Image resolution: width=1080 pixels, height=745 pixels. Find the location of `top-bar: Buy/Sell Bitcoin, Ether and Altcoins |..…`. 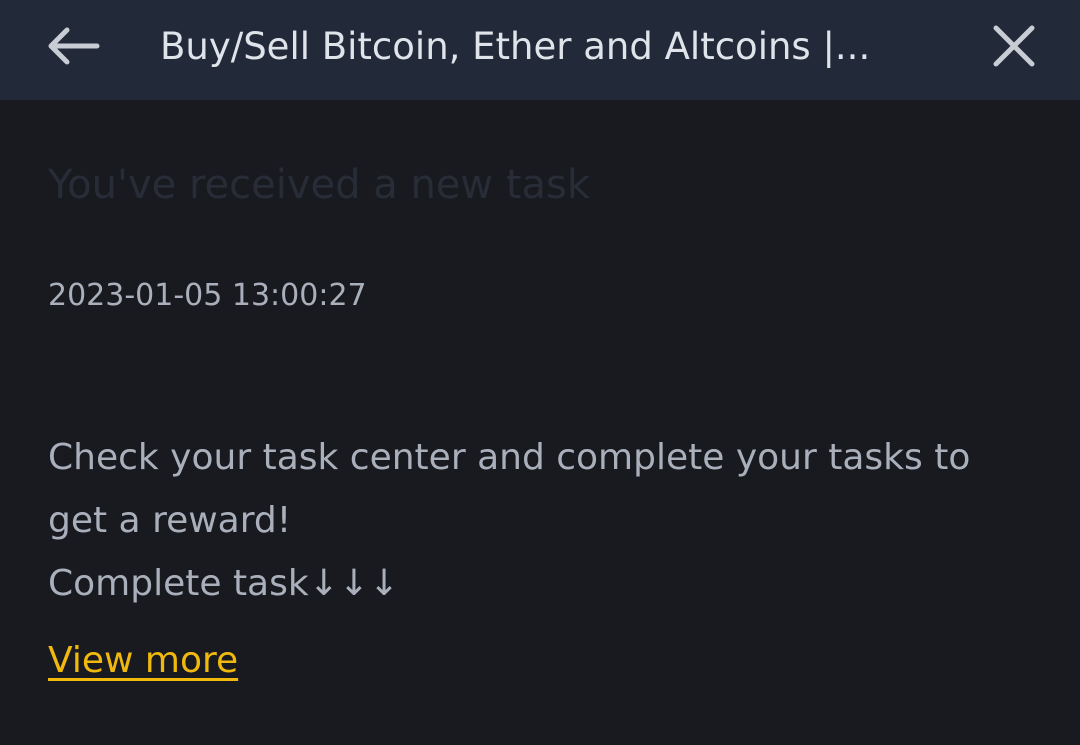

top-bar: Buy/Sell Bitcoin, Ether and Altcoins |..… is located at coordinates (540, 50).